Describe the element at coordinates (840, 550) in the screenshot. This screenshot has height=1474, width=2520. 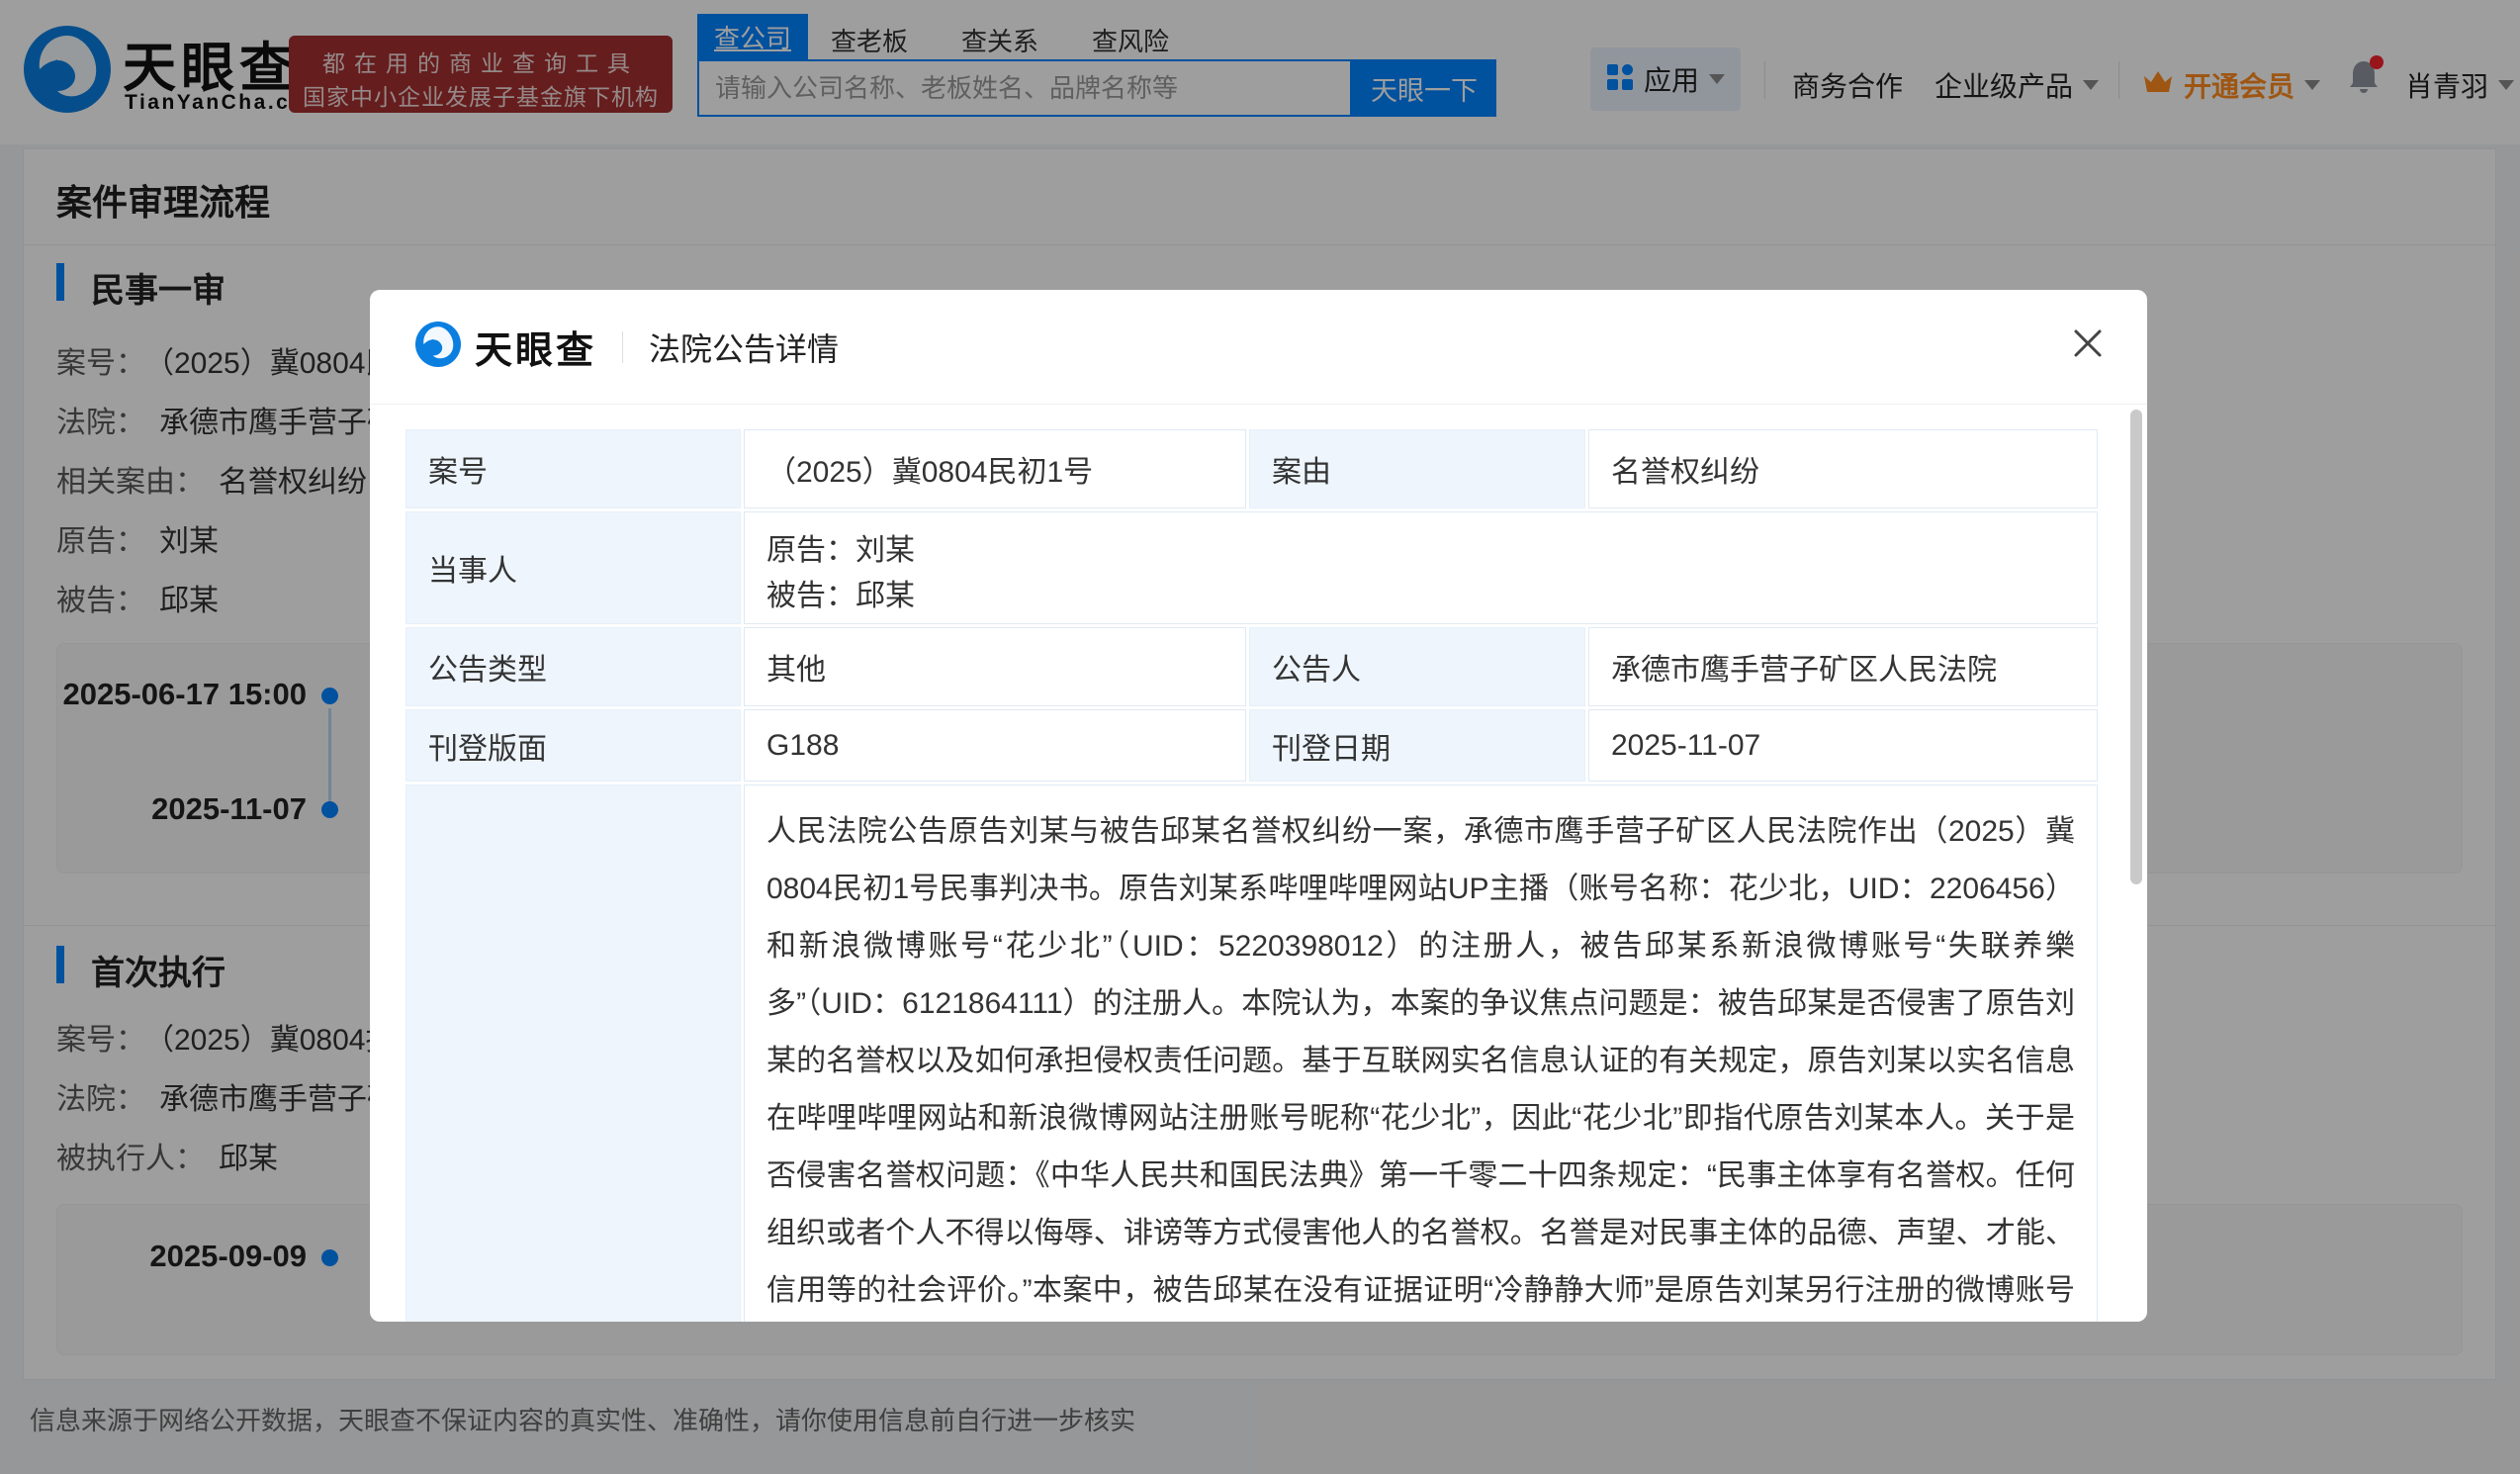
I see `party-plaintiff: 原告：刘某` at that location.